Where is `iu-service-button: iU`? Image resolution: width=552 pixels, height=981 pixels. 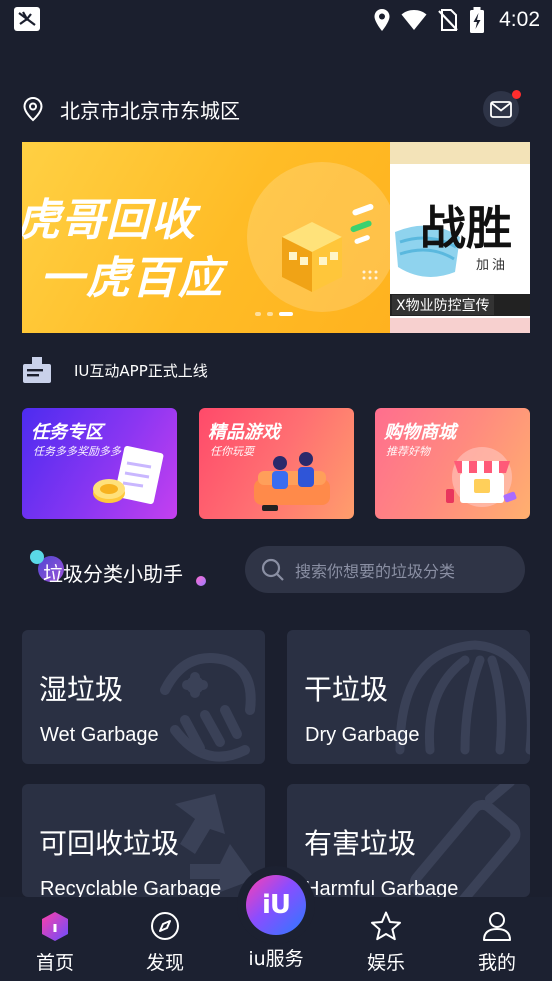
iu-service-button: iU is located at coordinates (276, 905).